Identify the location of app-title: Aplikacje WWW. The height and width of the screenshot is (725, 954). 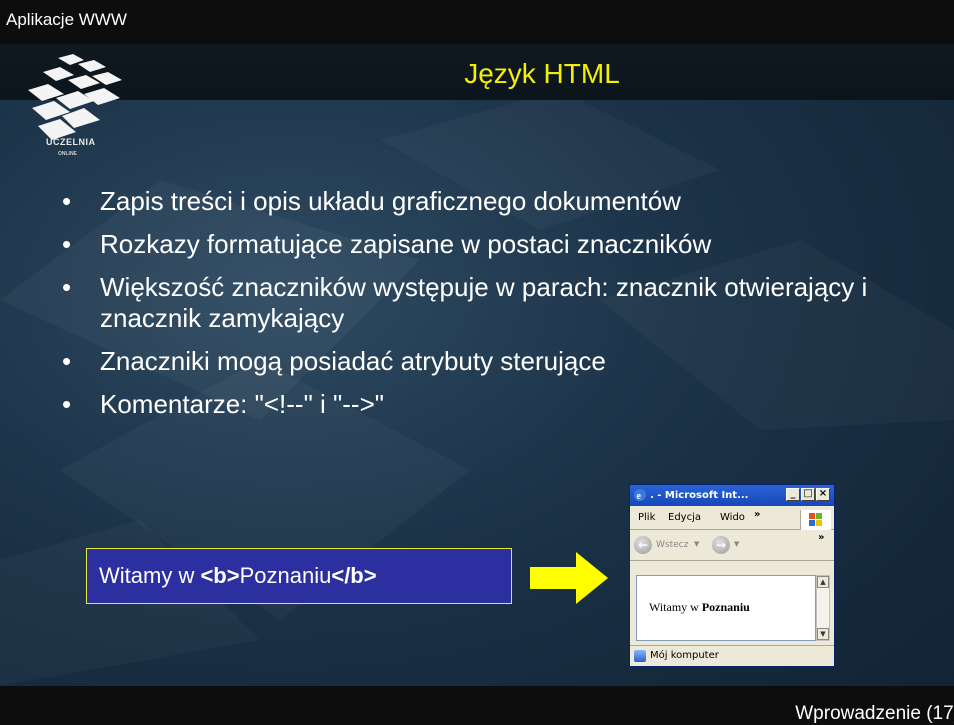
(66, 19).